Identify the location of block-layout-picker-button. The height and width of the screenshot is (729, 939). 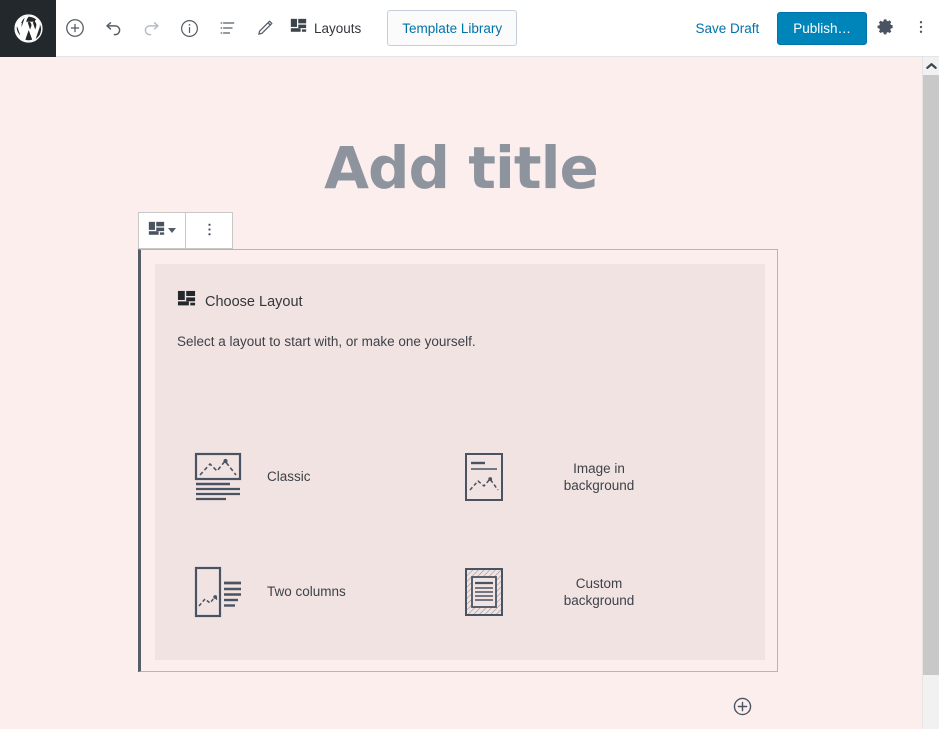
(162, 230).